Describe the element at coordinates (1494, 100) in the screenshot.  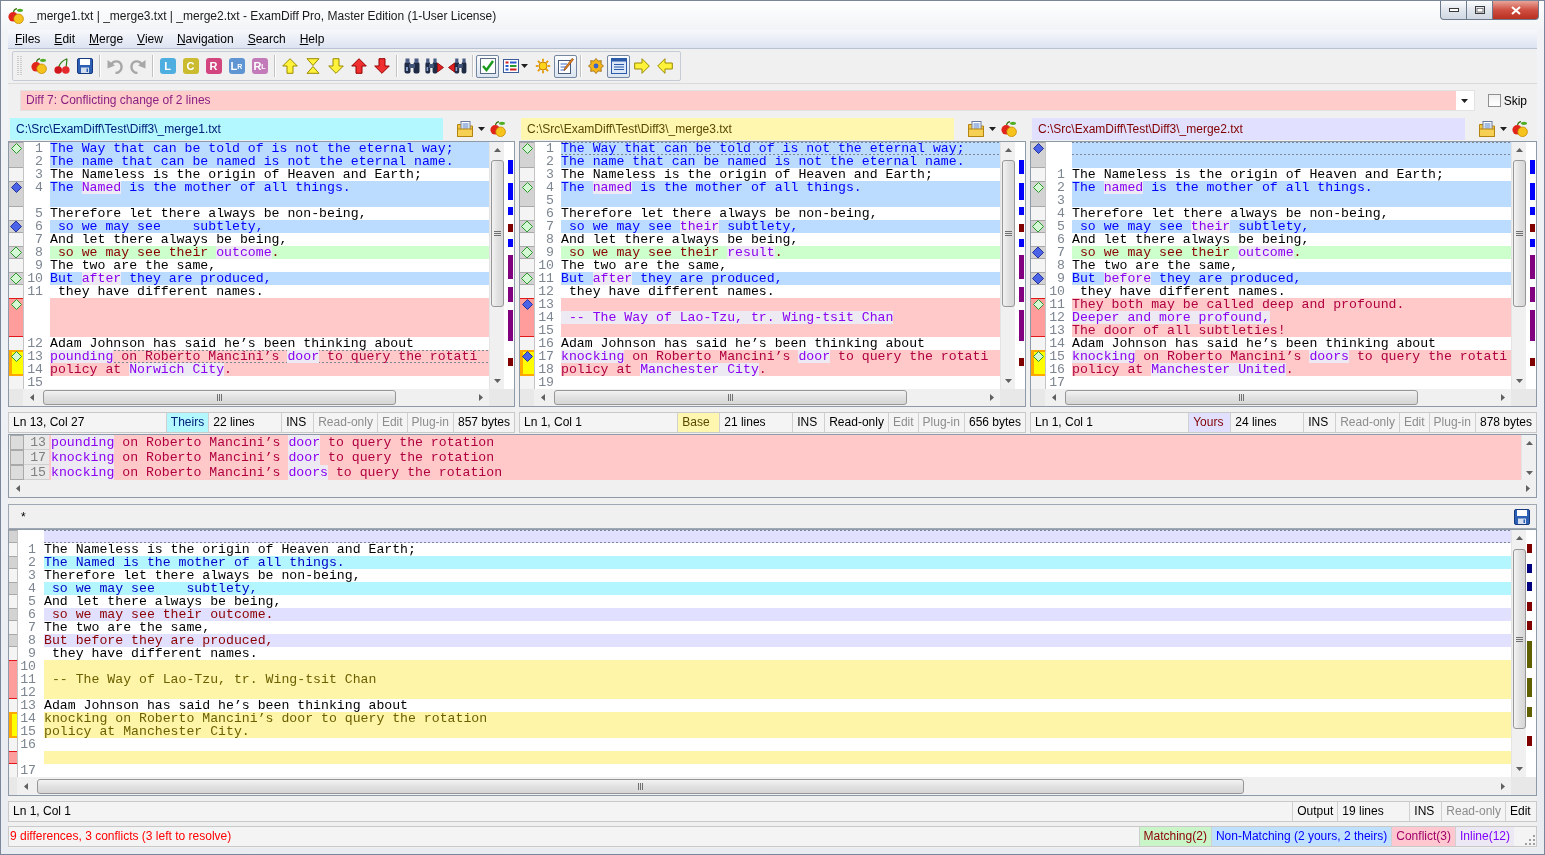
I see `skip-checkbox` at that location.